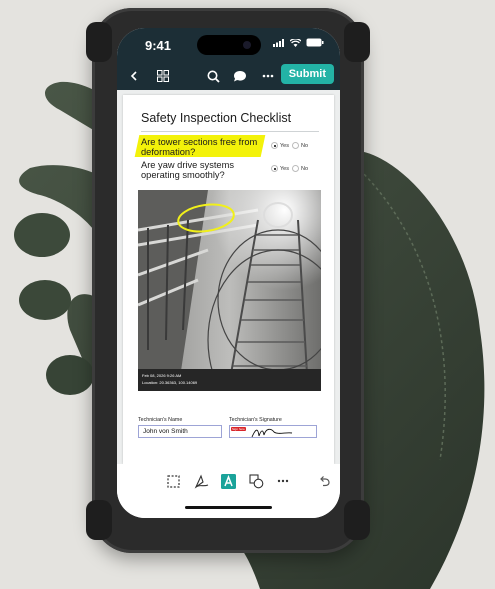 This screenshot has width=495, height=589. I want to click on draw-tool-button, so click(201, 481).